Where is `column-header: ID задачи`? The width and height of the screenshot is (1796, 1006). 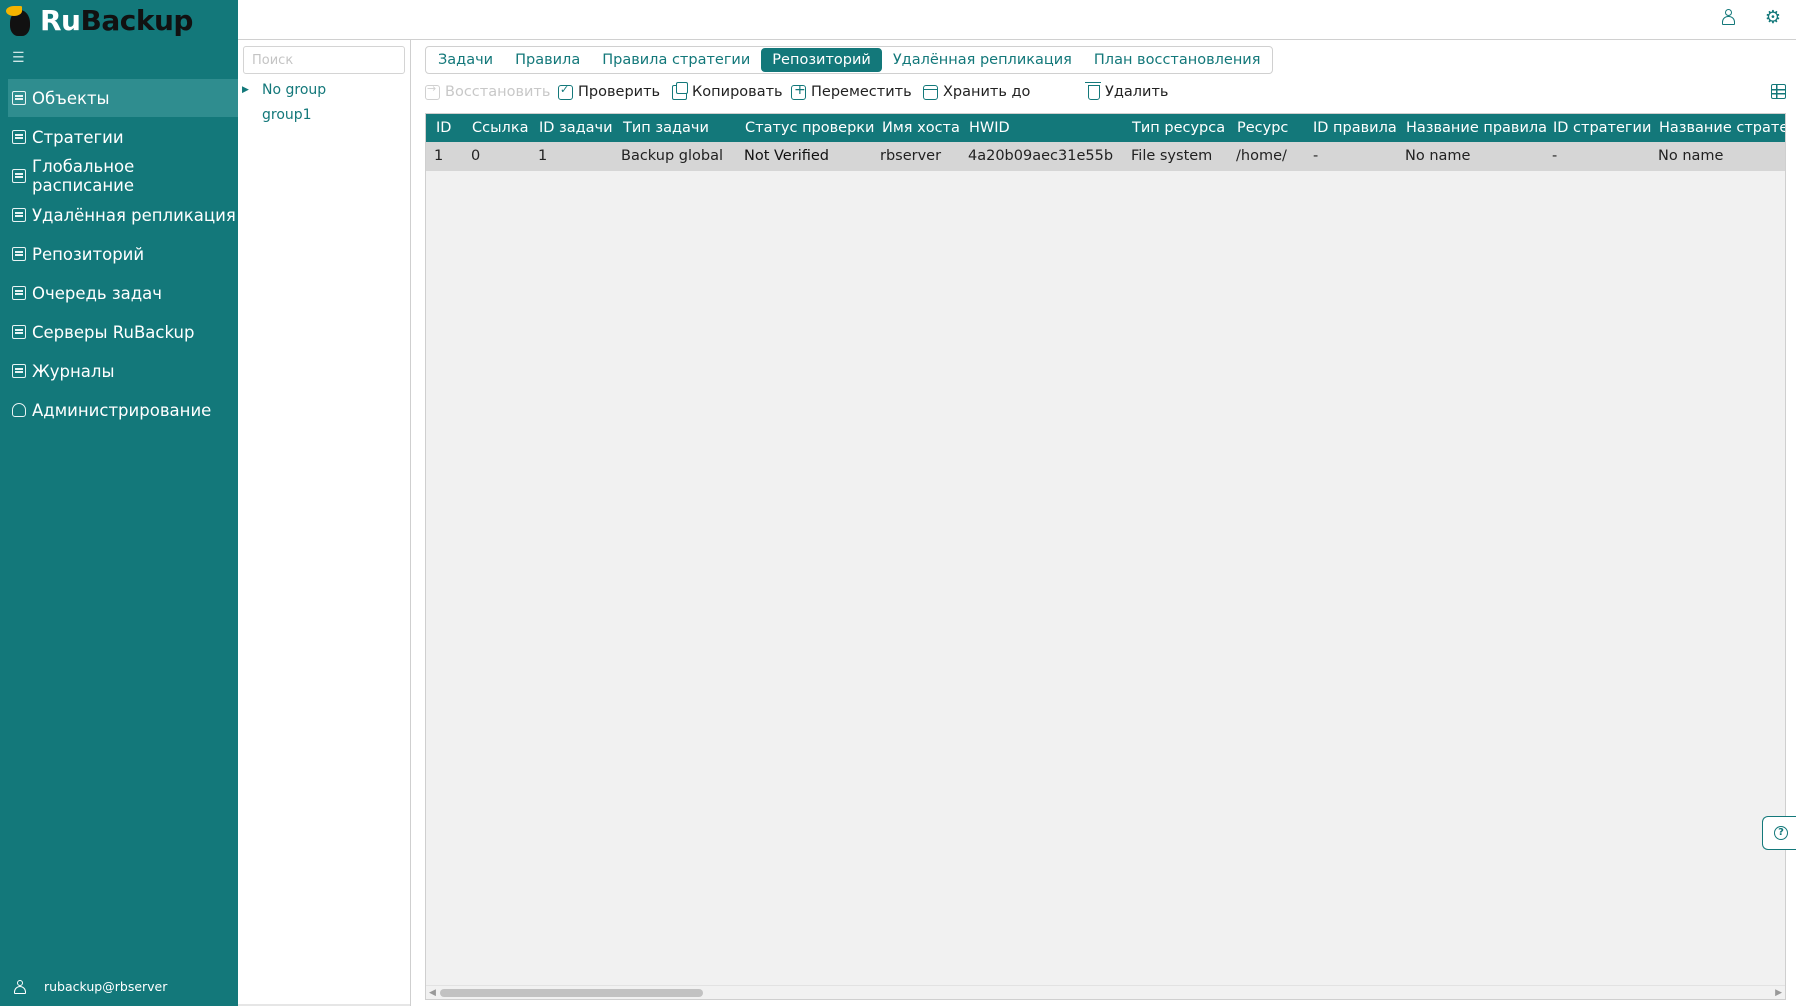
column-header: ID задачи is located at coordinates (576, 128).